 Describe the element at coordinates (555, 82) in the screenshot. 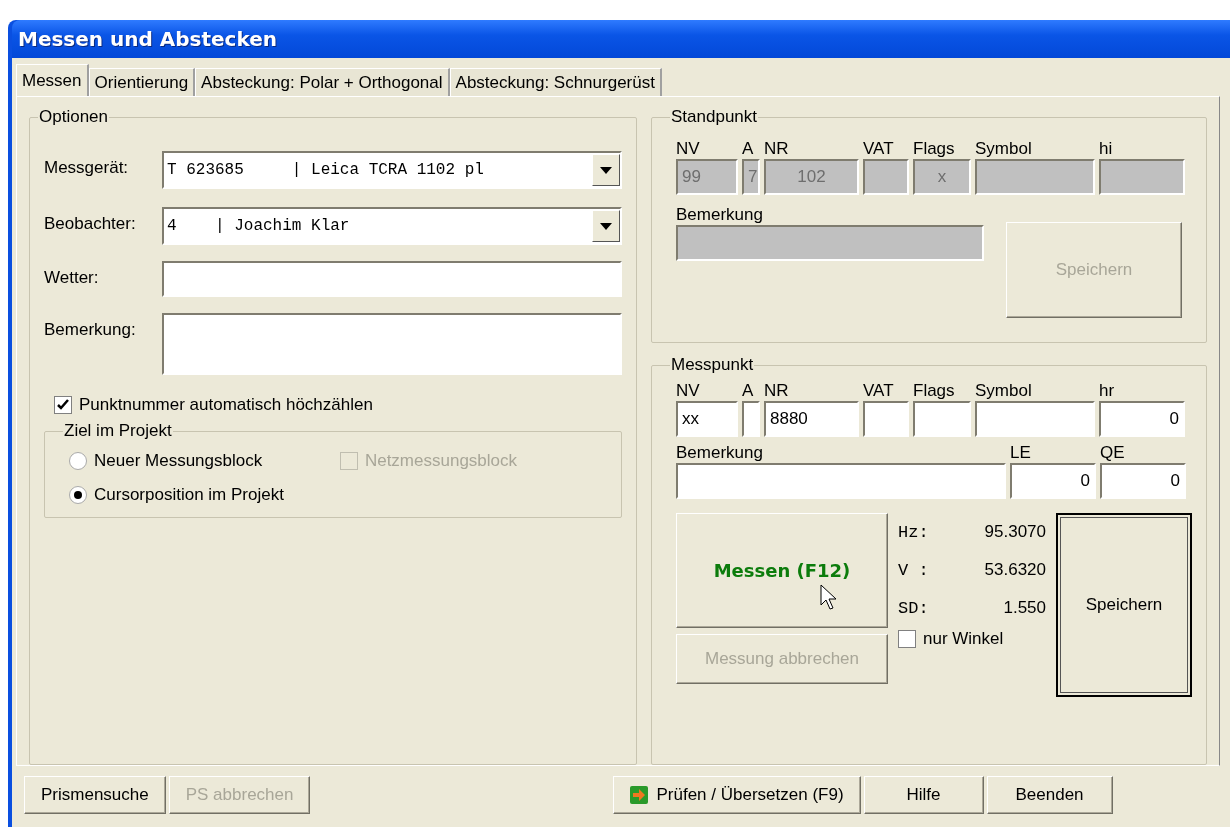

I see `tab: Absteckung: Schnurgerüst` at that location.